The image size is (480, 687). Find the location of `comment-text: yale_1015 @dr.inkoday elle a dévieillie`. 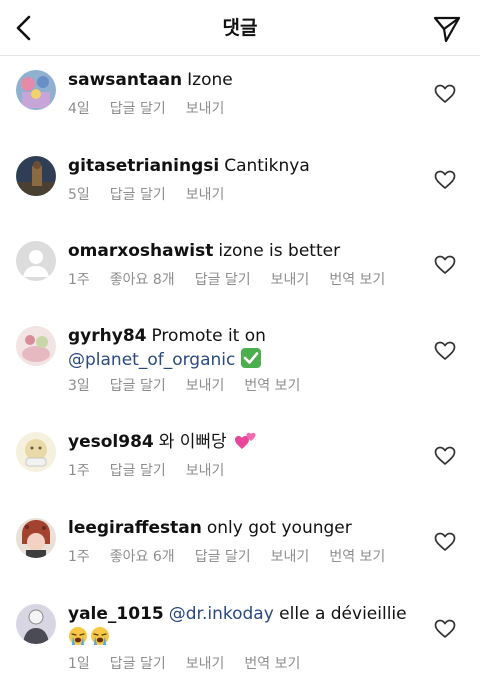

comment-text: yale_1015 @dr.inkoday elle a dévieillie is located at coordinates (244, 626).